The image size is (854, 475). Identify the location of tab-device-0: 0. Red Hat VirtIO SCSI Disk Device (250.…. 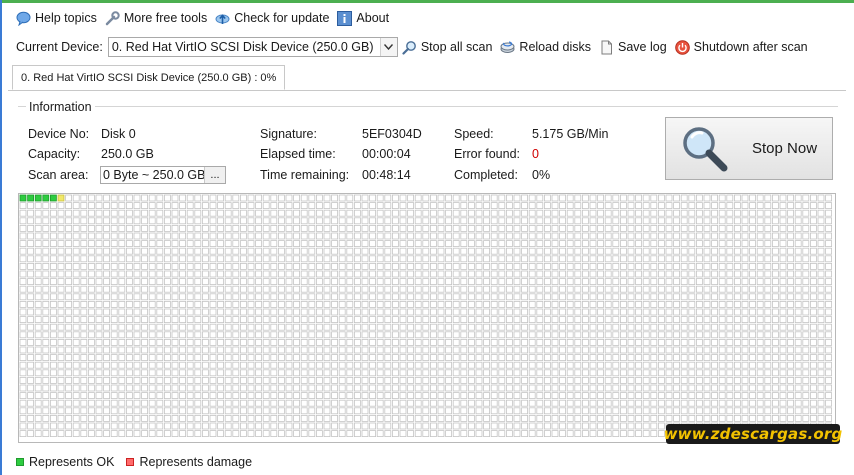
(149, 77).